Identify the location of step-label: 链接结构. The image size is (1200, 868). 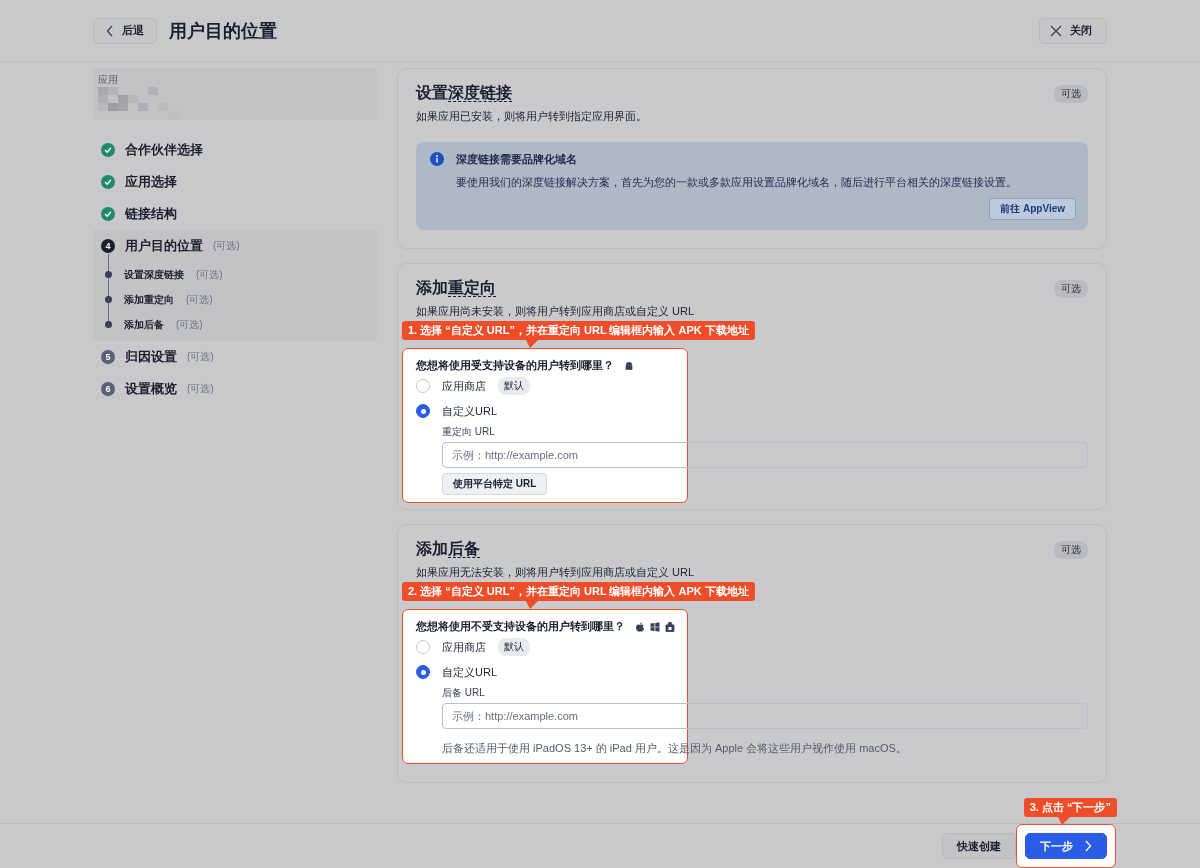
(151, 214).